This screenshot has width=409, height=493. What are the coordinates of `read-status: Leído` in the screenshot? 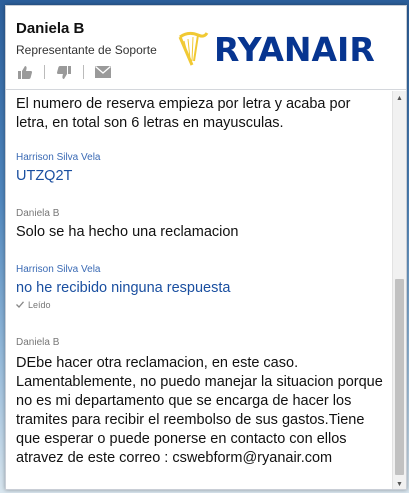 It's located at (39, 305).